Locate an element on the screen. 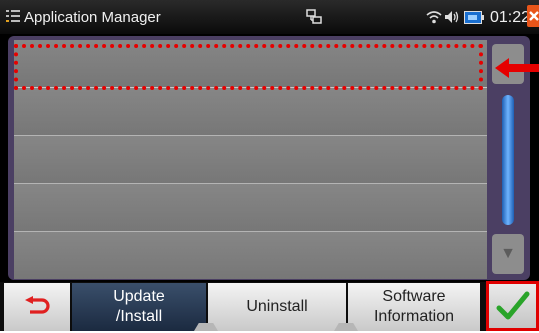  back-button is located at coordinates (37, 307).